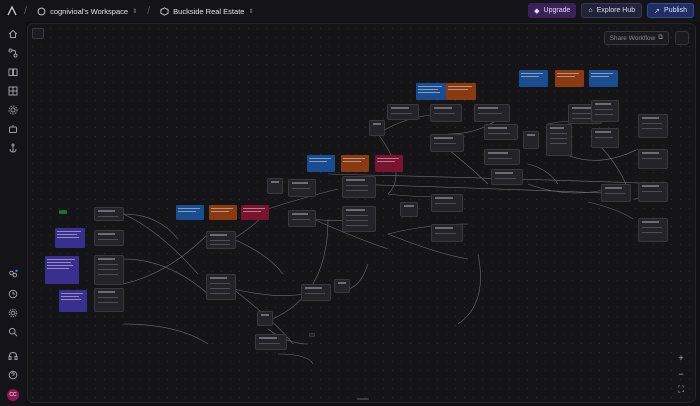  What do you see at coordinates (164, 11) in the screenshot?
I see `project-icon` at bounding box center [164, 11].